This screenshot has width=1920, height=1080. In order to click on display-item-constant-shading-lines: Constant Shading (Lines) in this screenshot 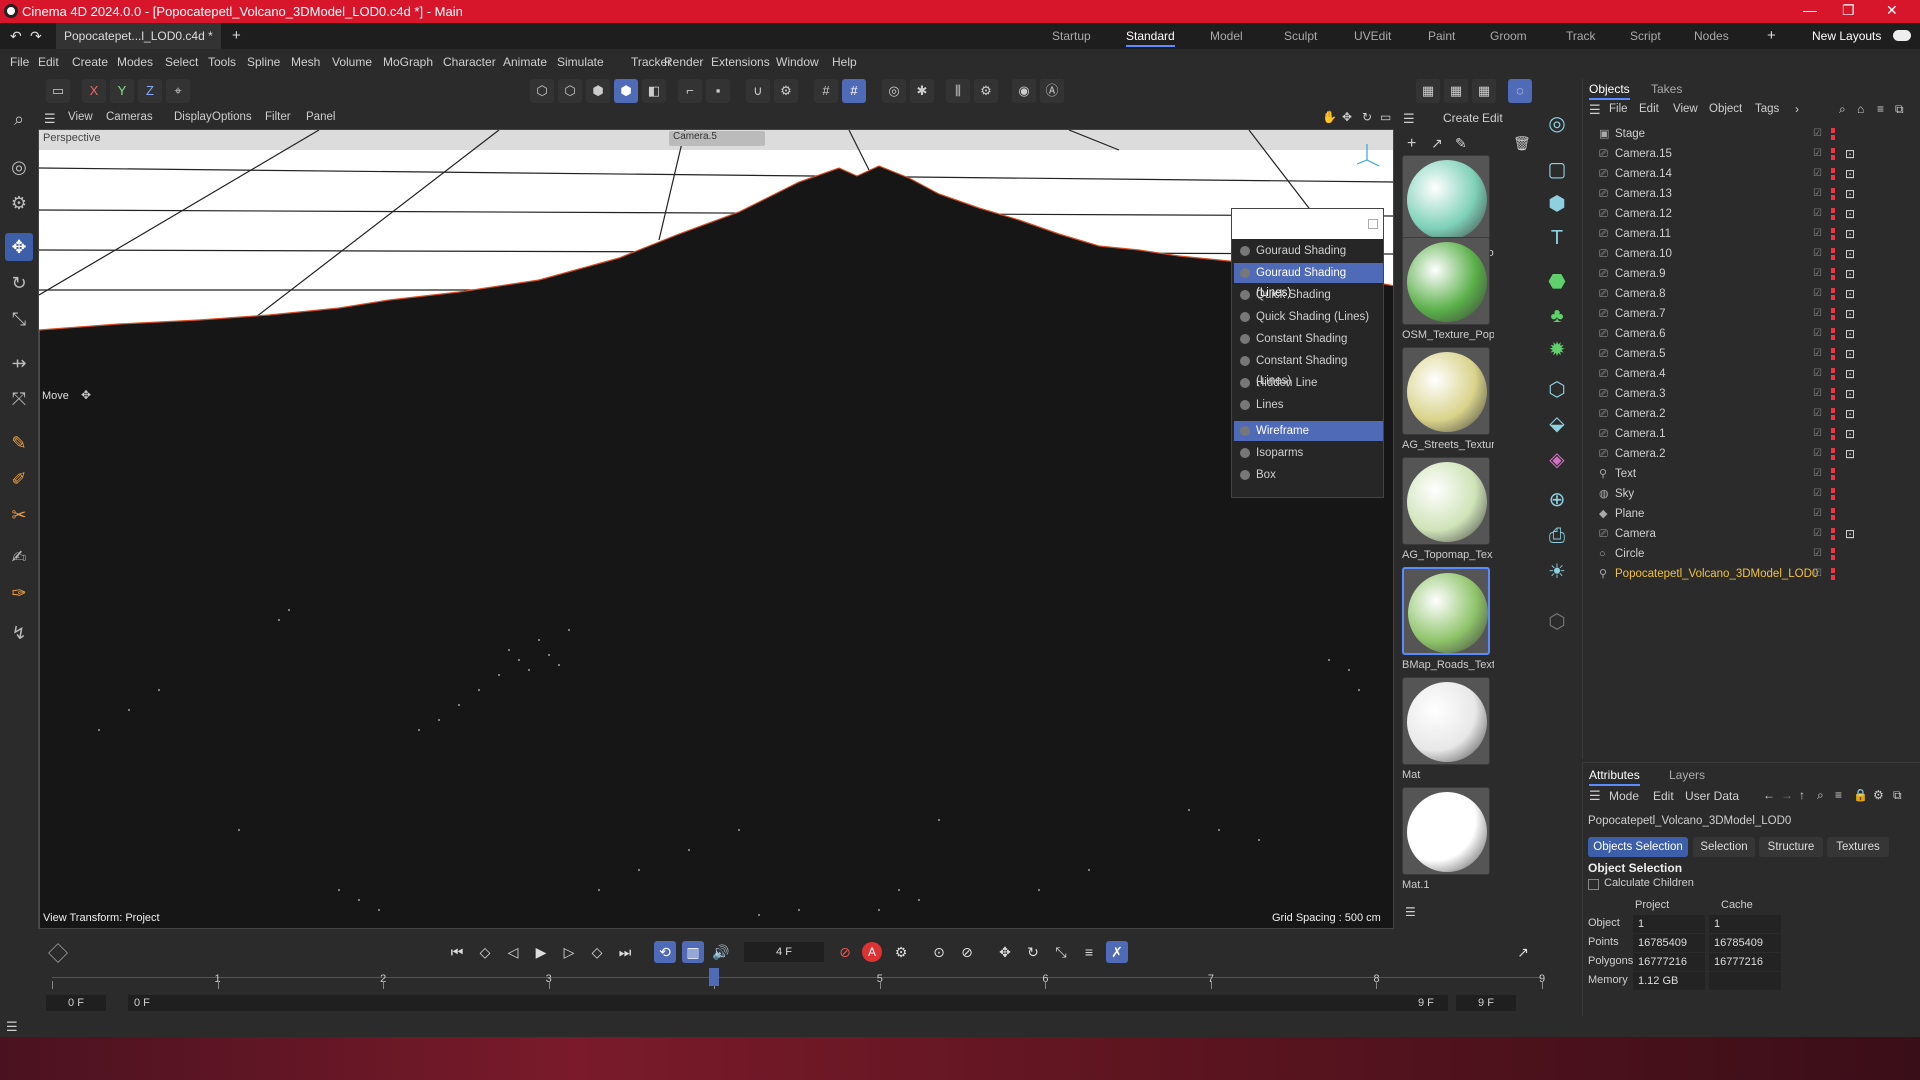, I will do `click(1308, 369)`.